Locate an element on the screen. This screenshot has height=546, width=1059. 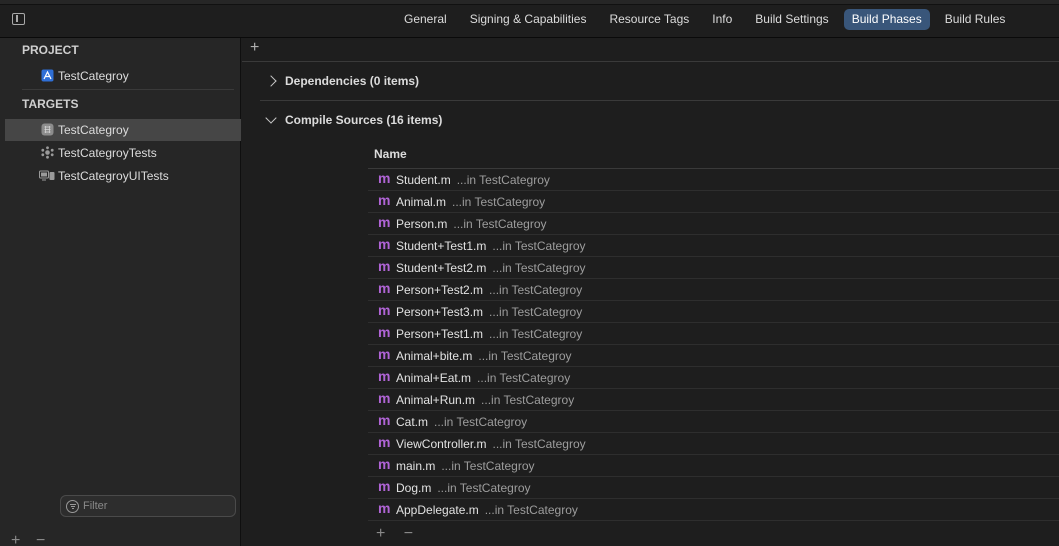
source-file-name: Dog.m is located at coordinates (414, 487).